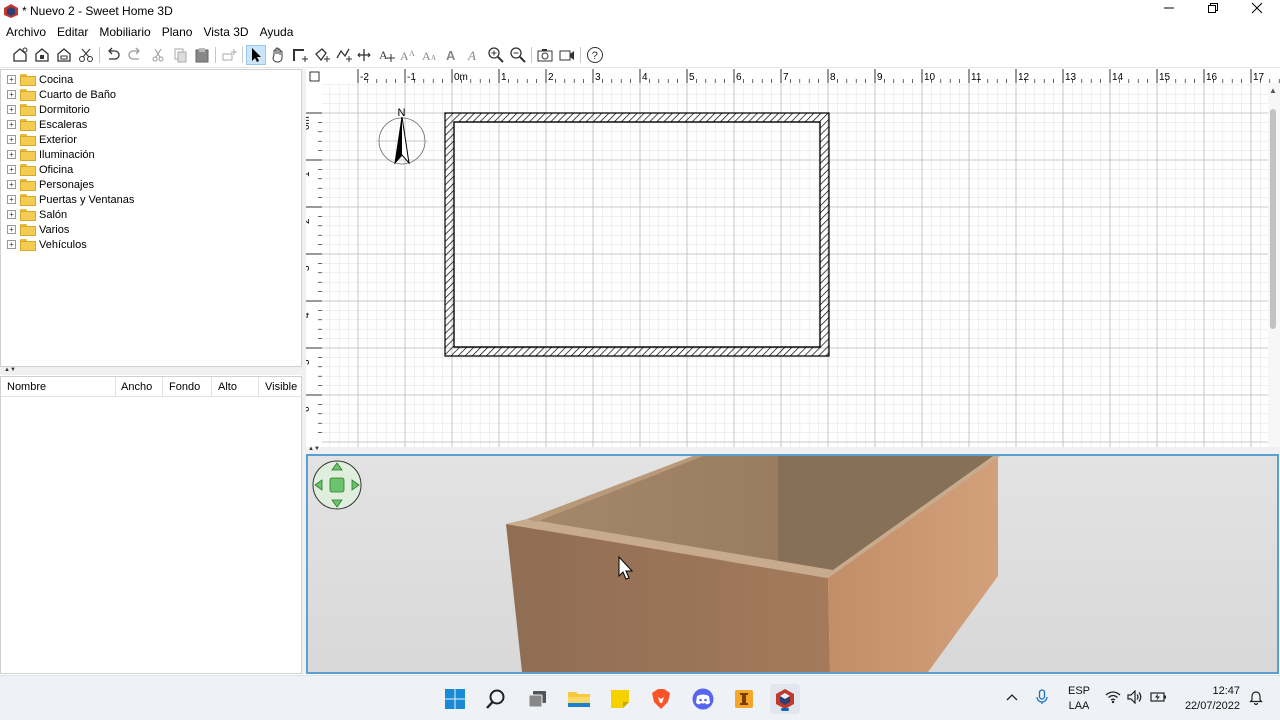  I want to click on ruler-y-label: 4, so click(309, 315).